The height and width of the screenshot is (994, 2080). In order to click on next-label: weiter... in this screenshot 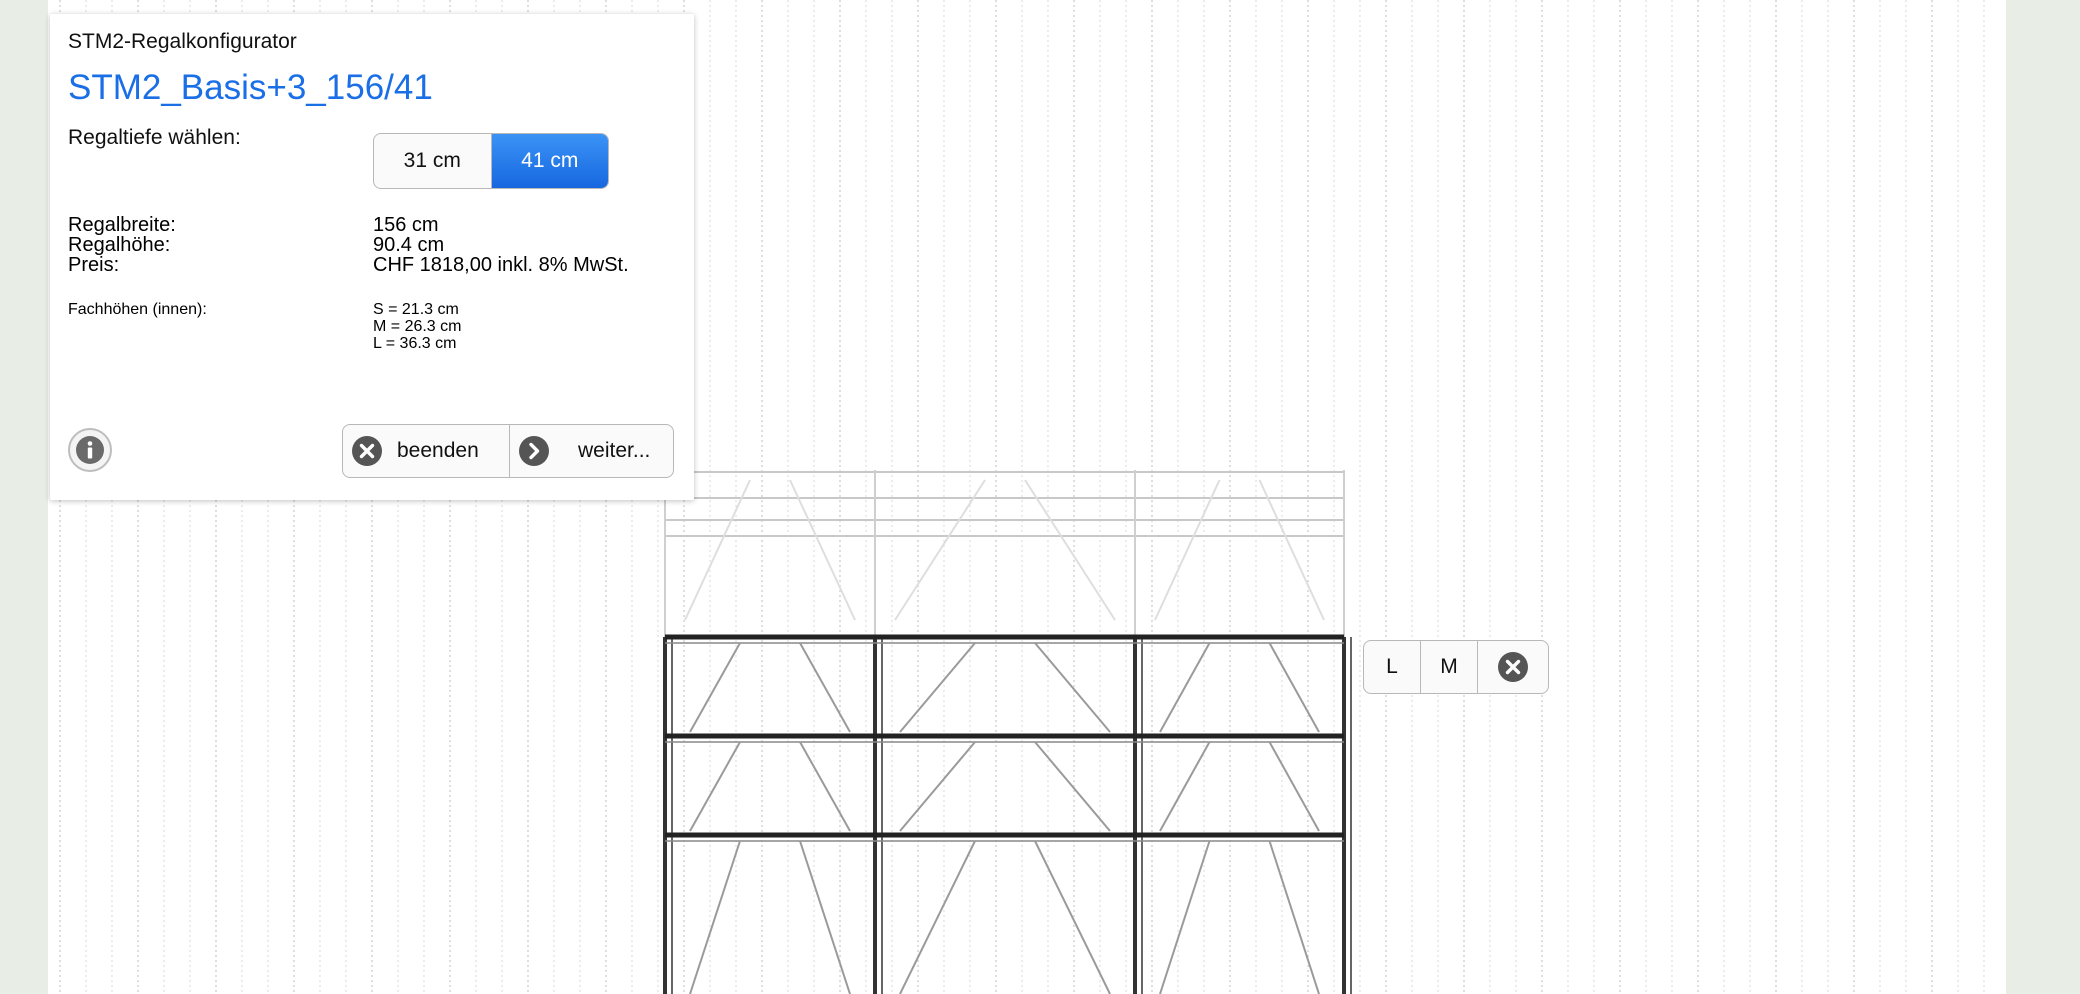, I will do `click(614, 450)`.